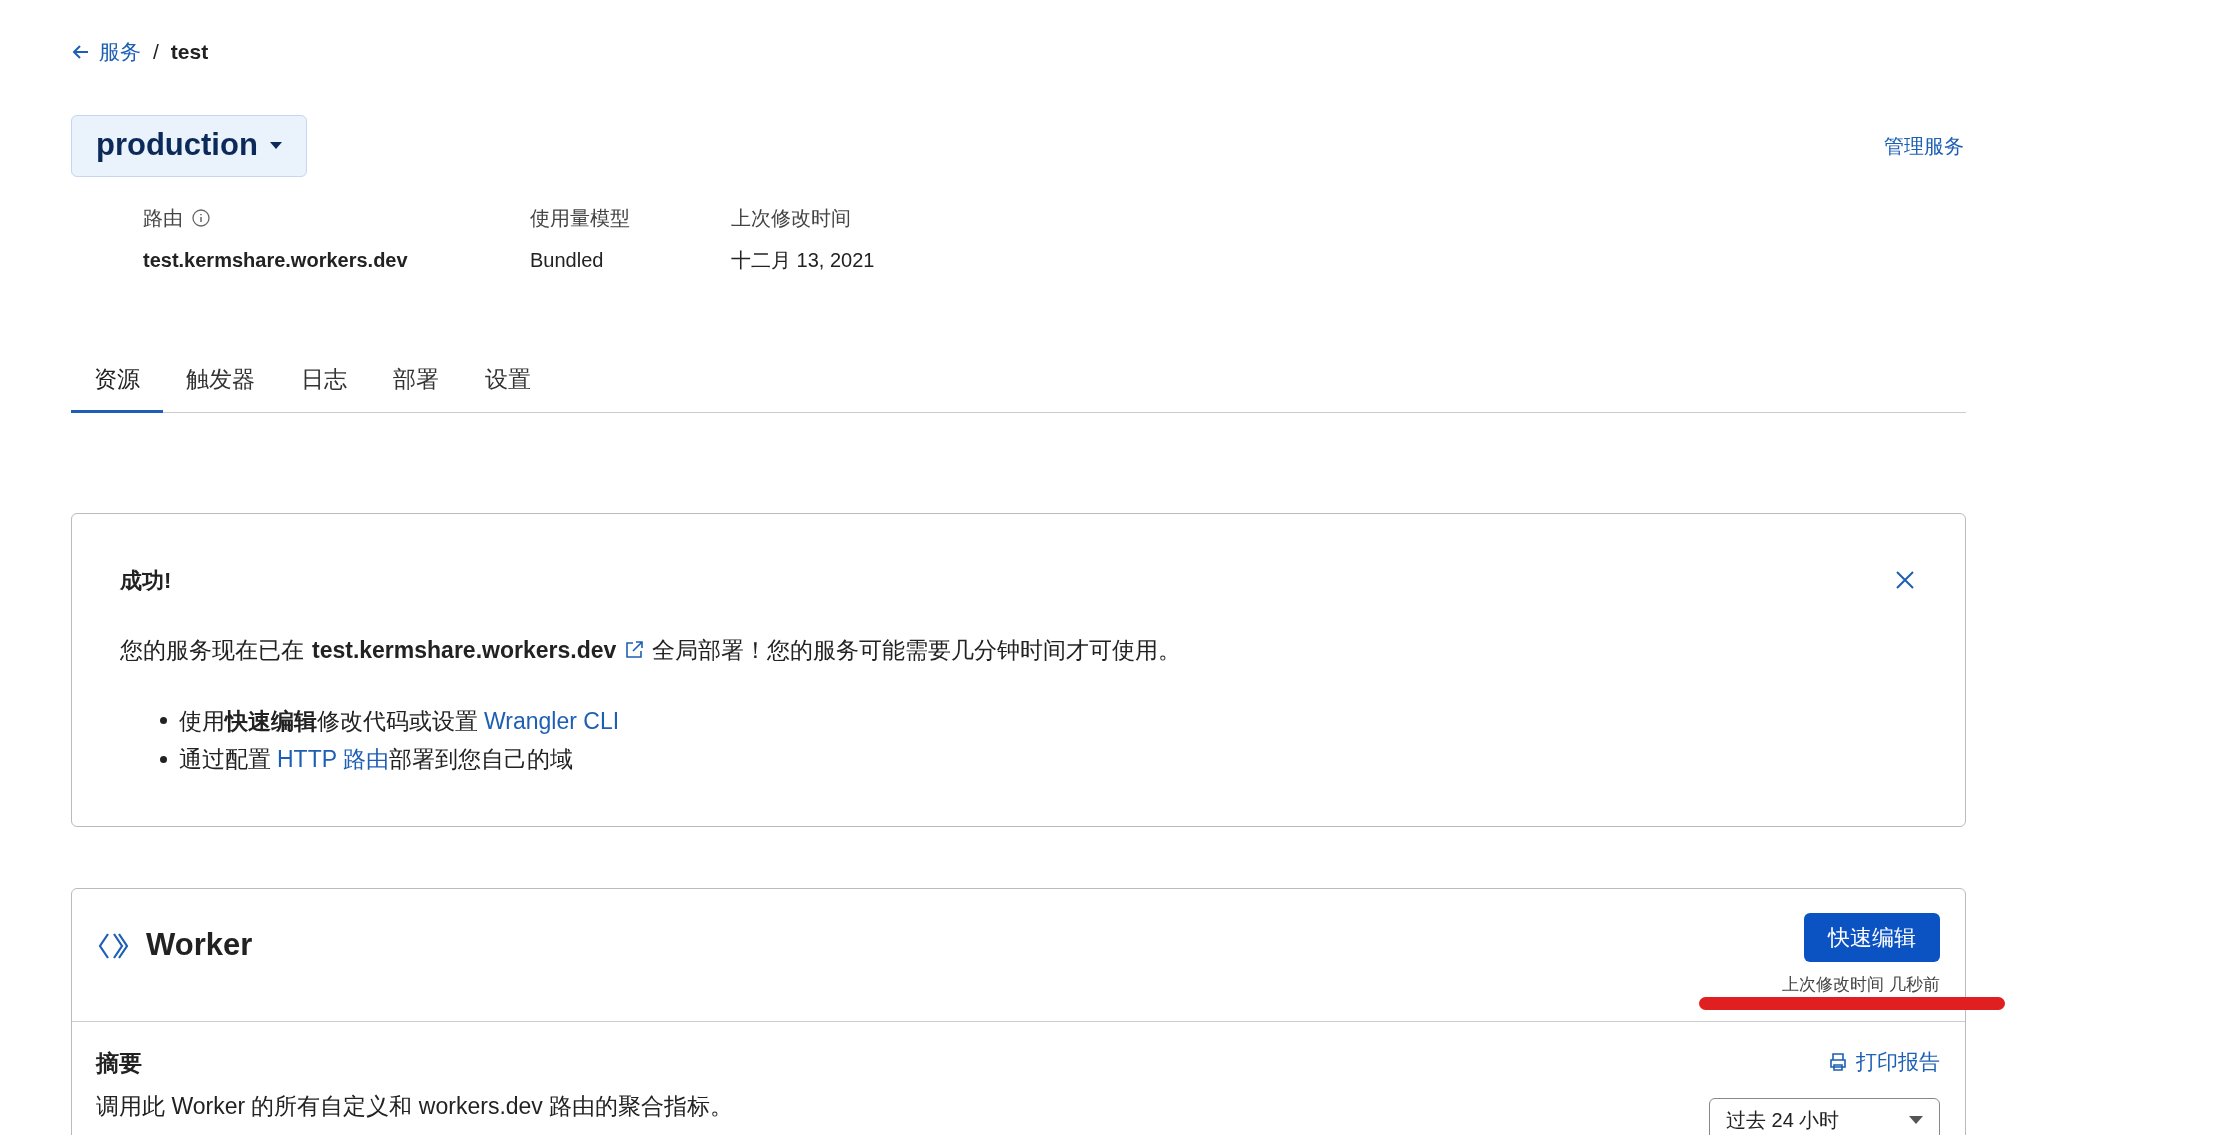 The width and height of the screenshot is (2224, 1135). I want to click on doc-link: Wrangler CLI, so click(552, 720).